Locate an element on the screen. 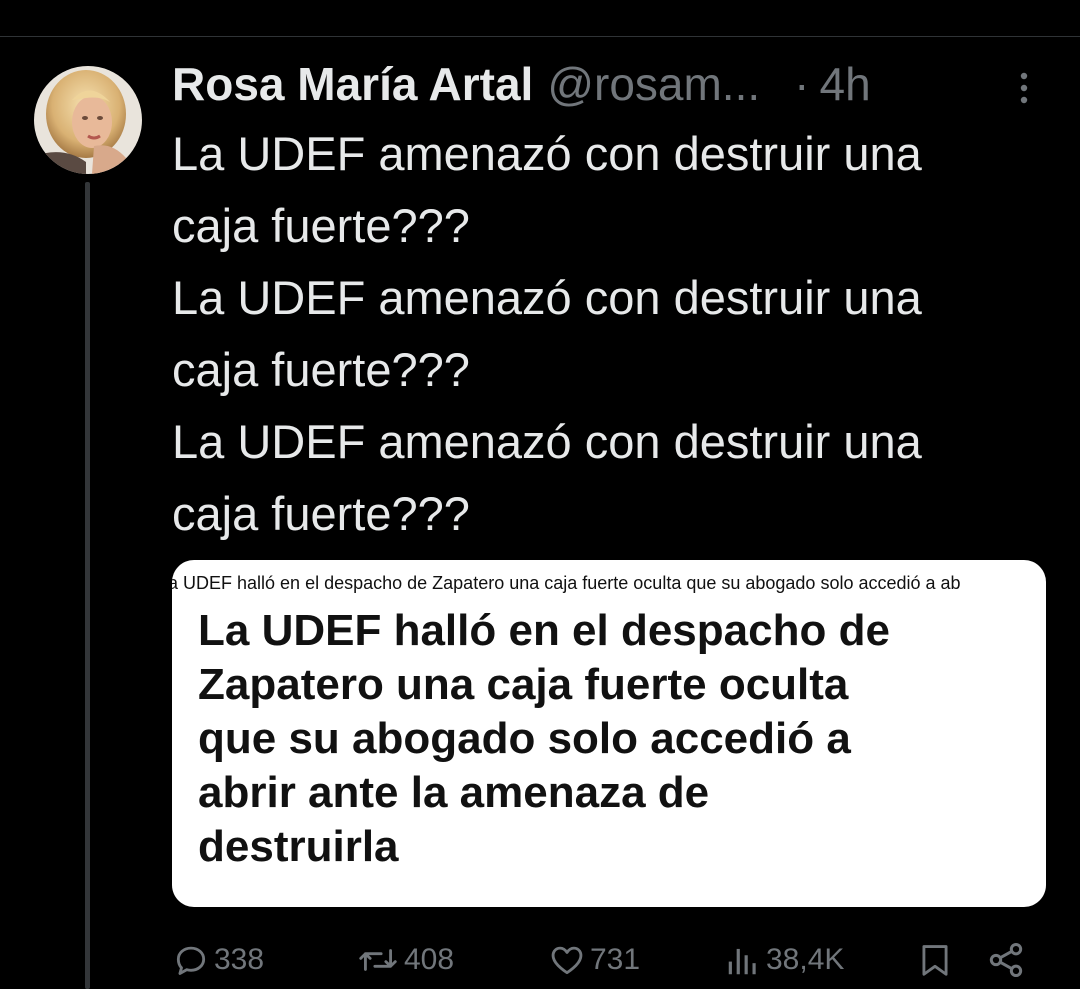 The width and height of the screenshot is (1080, 989). retweet-button: 408 is located at coordinates (405, 960).